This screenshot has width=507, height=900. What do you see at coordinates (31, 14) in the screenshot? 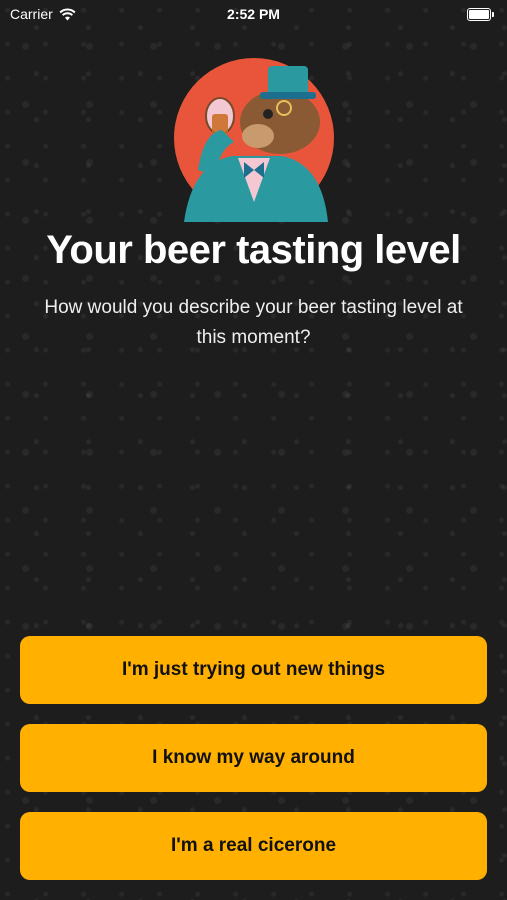
I see `carrier-label: Carrier` at bounding box center [31, 14].